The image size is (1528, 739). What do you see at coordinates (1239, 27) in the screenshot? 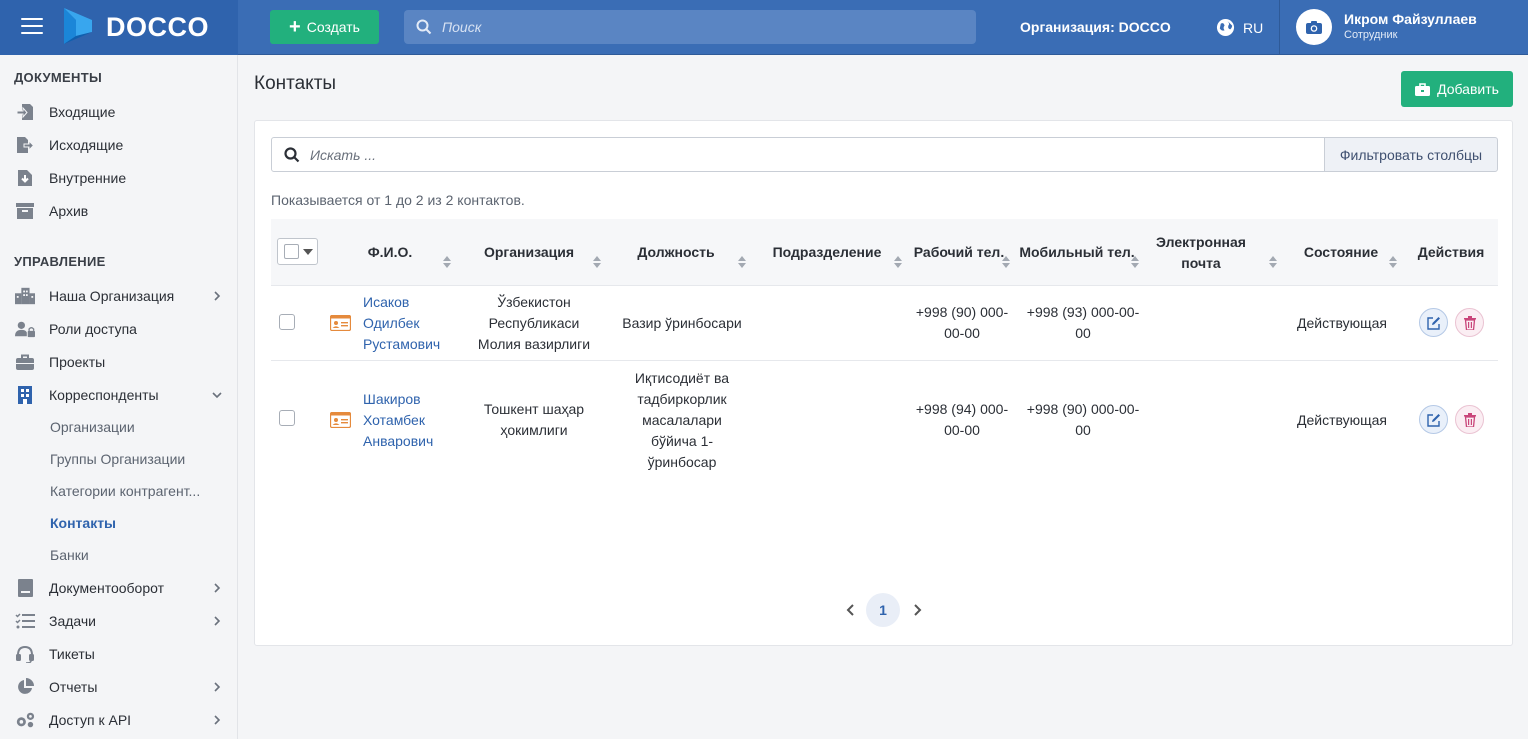
I see `language-switcher: RU` at bounding box center [1239, 27].